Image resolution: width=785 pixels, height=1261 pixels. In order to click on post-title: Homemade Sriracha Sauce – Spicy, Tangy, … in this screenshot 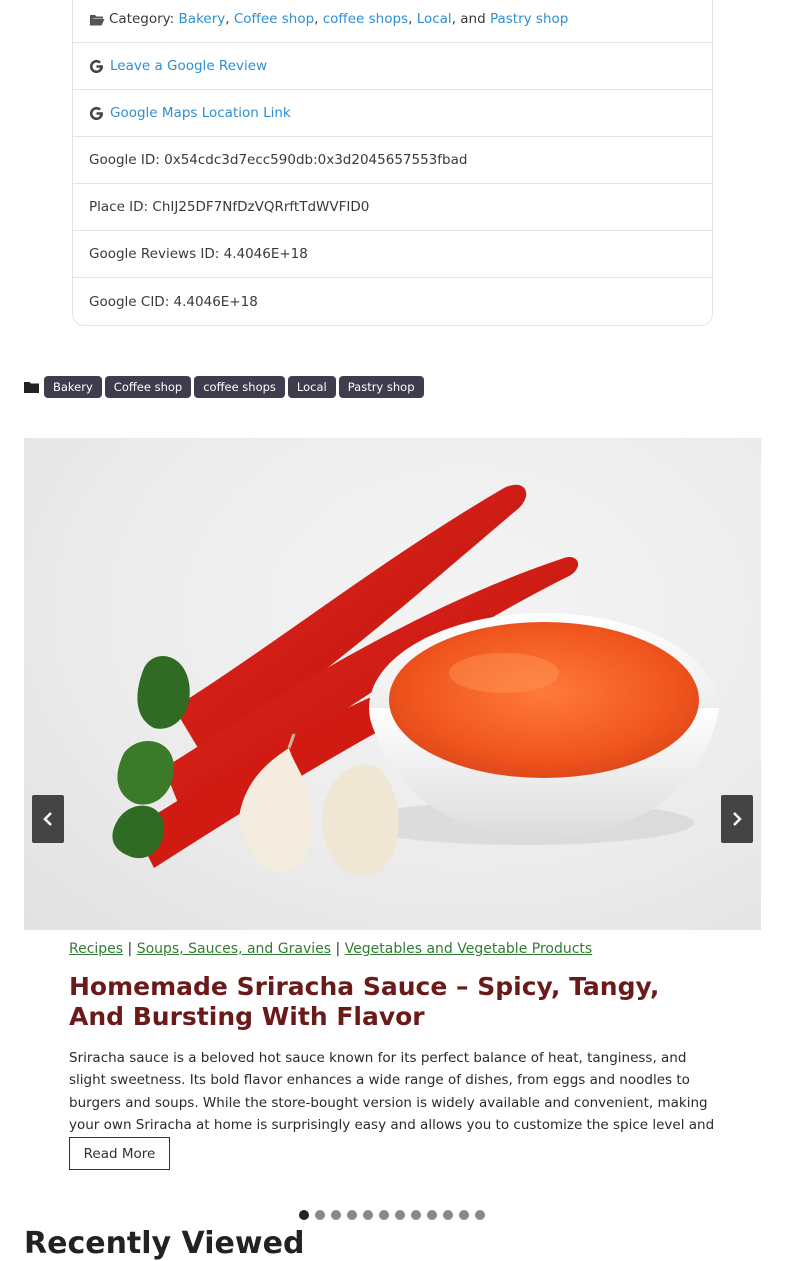, I will do `click(389, 1002)`.